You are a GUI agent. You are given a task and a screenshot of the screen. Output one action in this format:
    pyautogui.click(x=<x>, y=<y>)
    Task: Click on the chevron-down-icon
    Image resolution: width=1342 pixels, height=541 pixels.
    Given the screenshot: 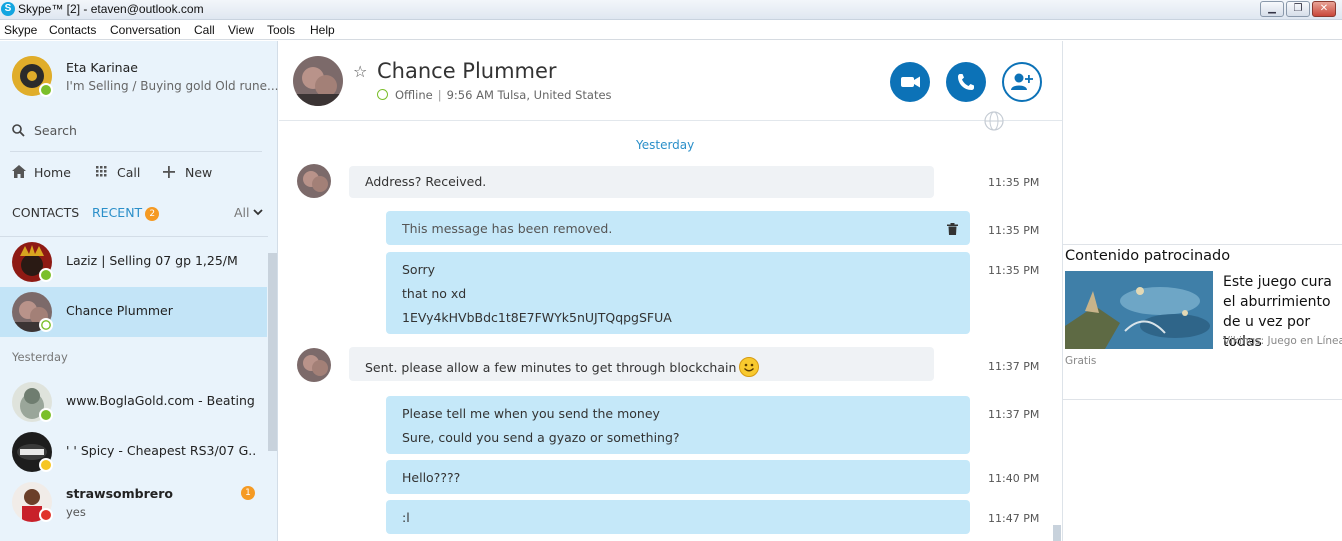 What is the action you would take?
    pyautogui.click(x=257, y=212)
    